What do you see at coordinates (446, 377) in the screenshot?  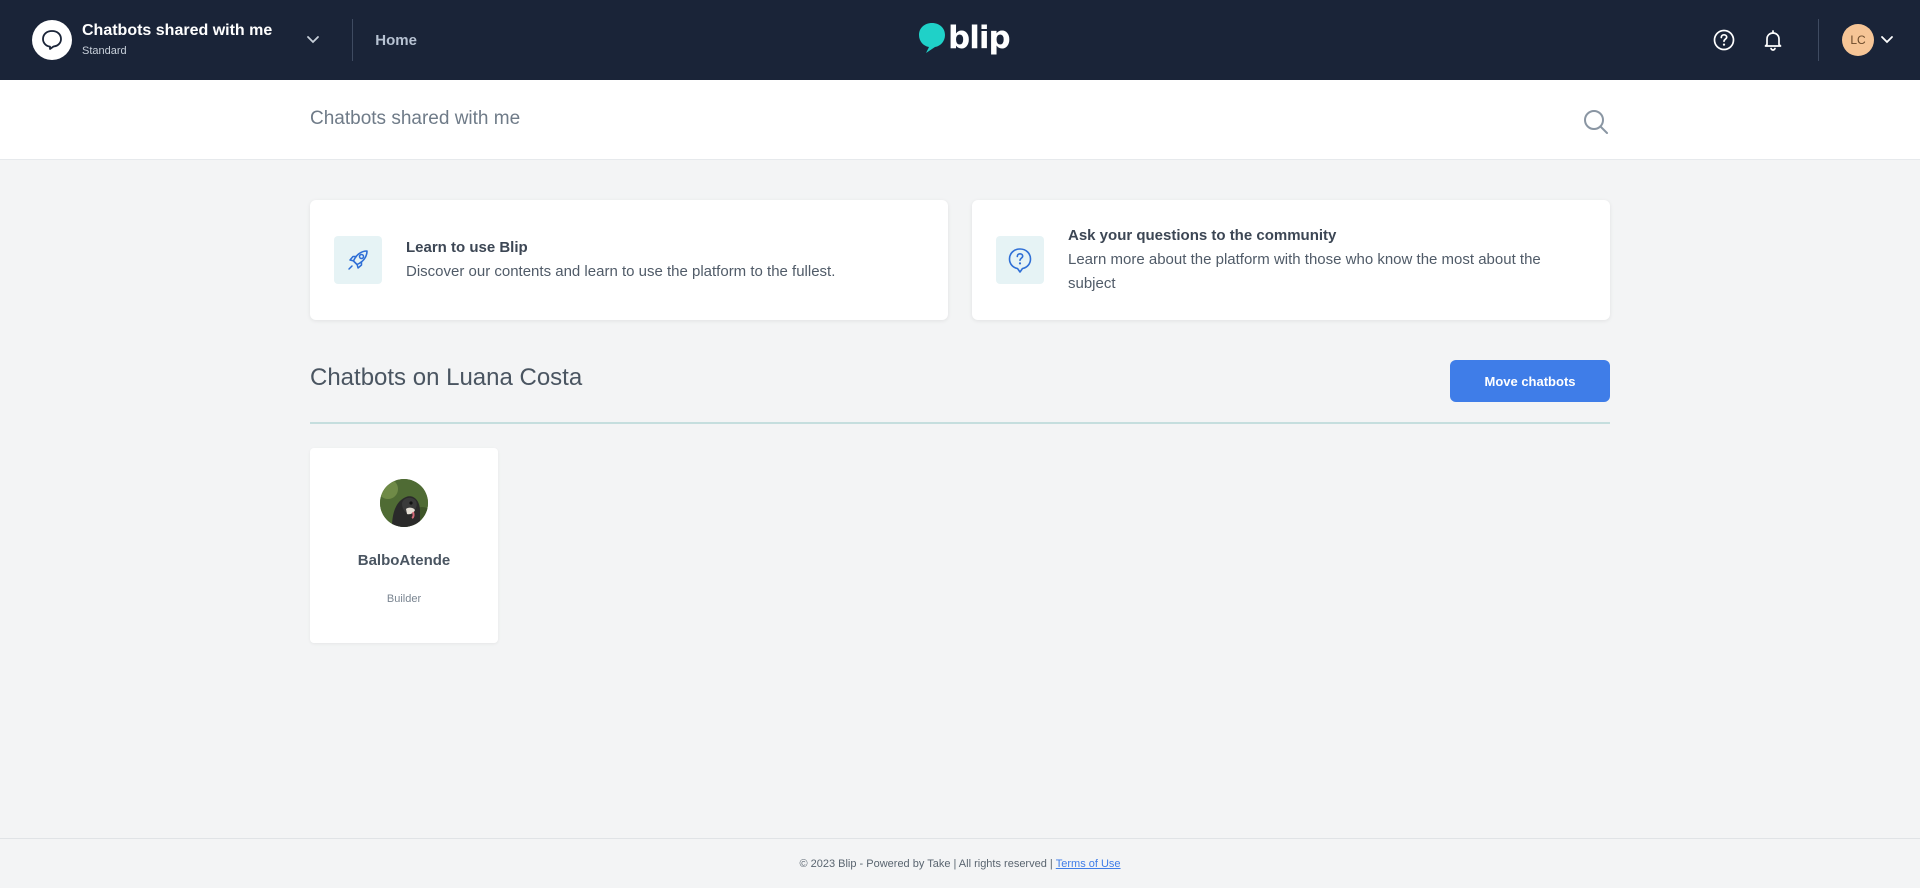 I see `section-title: Chatbots on Luana Costa` at bounding box center [446, 377].